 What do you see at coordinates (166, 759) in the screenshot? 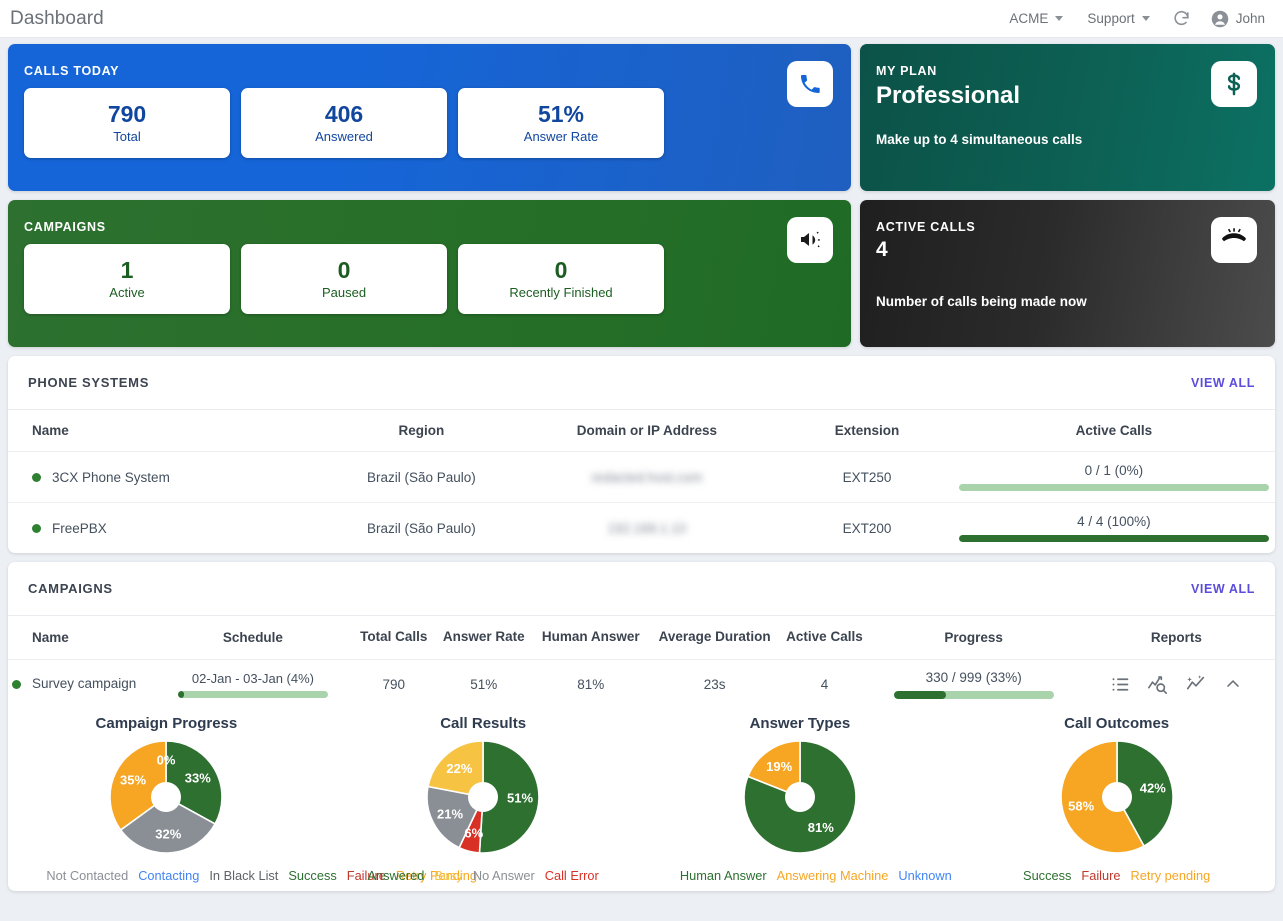
I see `svg-text: 0%` at bounding box center [166, 759].